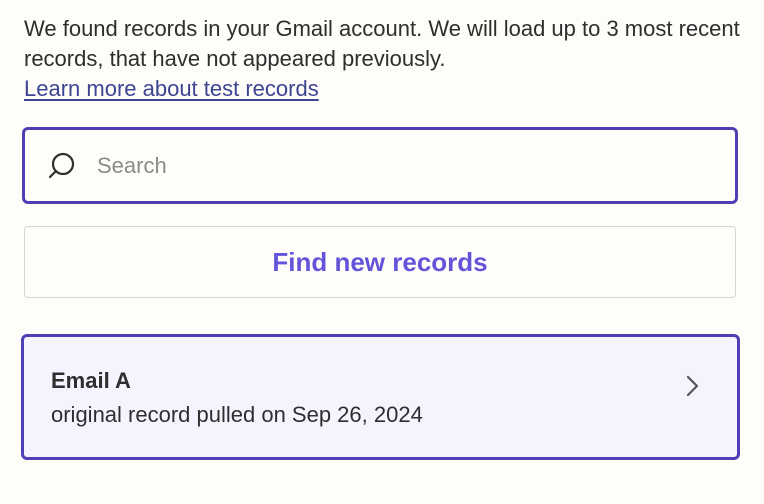 The height and width of the screenshot is (504, 764). I want to click on record-subtitle: original record pulled on Sep 26, 2024, so click(237, 414).